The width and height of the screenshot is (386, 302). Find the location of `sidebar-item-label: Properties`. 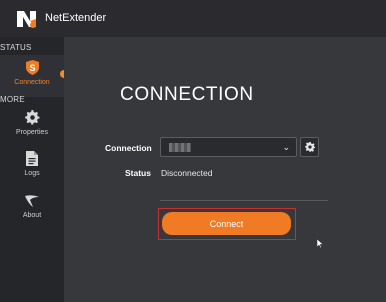

sidebar-item-label: Properties is located at coordinates (32, 132).